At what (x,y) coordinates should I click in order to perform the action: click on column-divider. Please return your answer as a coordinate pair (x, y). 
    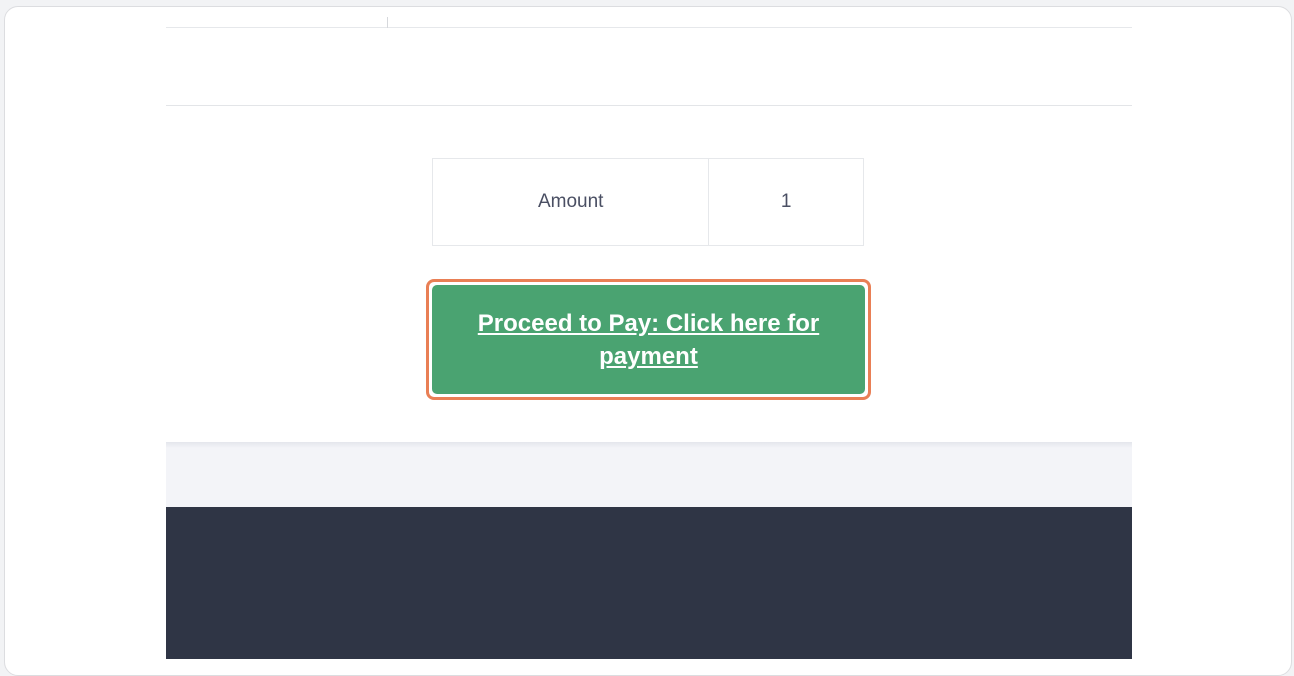
    Looking at the image, I should click on (387, 22).